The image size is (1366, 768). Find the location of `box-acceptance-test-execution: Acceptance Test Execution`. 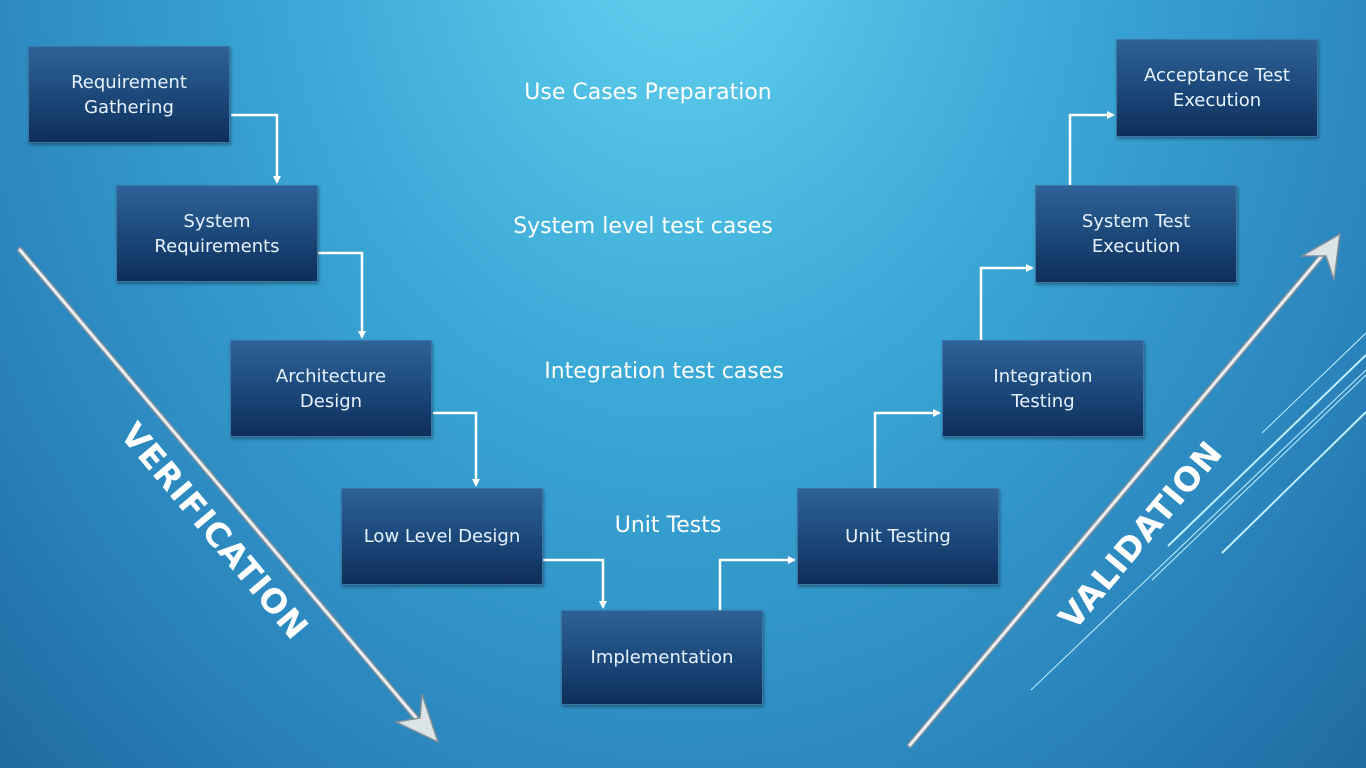

box-acceptance-test-execution: Acceptance Test Execution is located at coordinates (1217, 88).